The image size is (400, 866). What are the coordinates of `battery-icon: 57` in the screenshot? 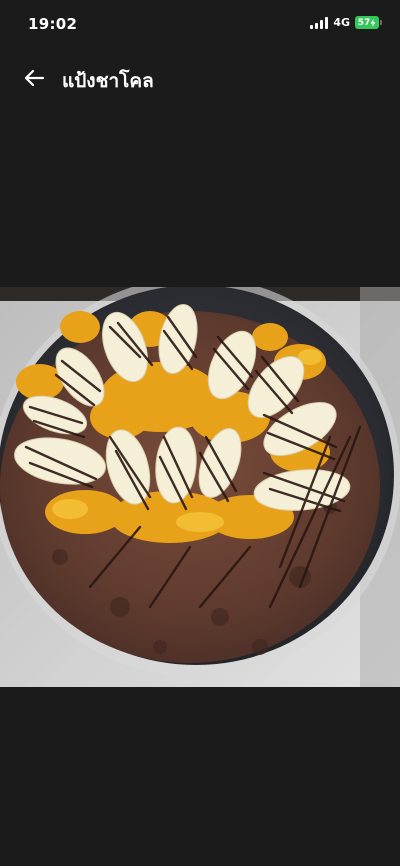 It's located at (368, 22).